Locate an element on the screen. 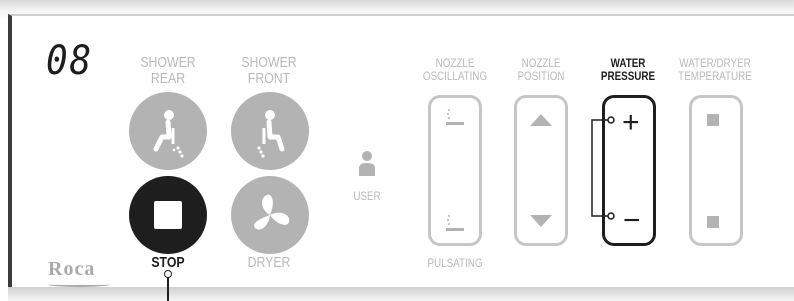  pulsating-label: PULSATING is located at coordinates (455, 263).